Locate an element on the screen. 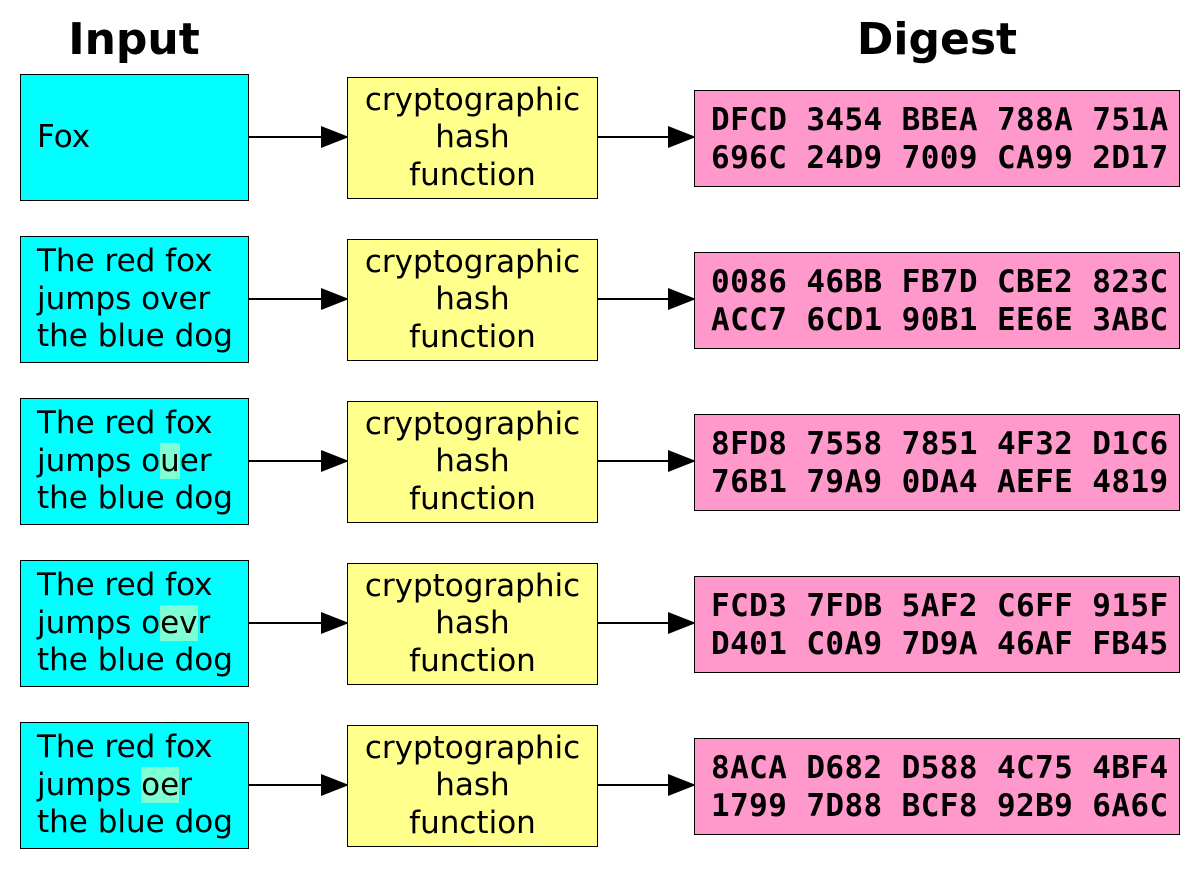 Image resolution: width=1200 pixels, height=869 pixels. input-column-header: Input is located at coordinates (134, 39).